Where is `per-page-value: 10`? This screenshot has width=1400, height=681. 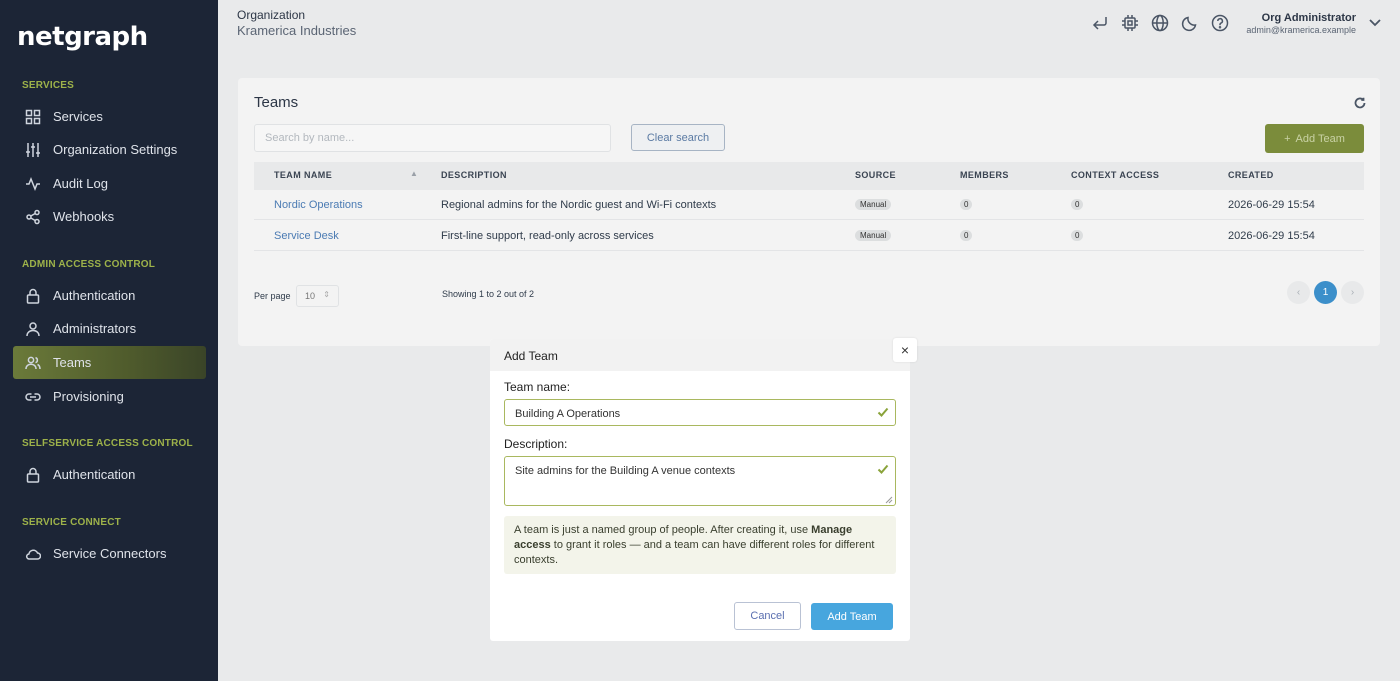 per-page-value: 10 is located at coordinates (310, 296).